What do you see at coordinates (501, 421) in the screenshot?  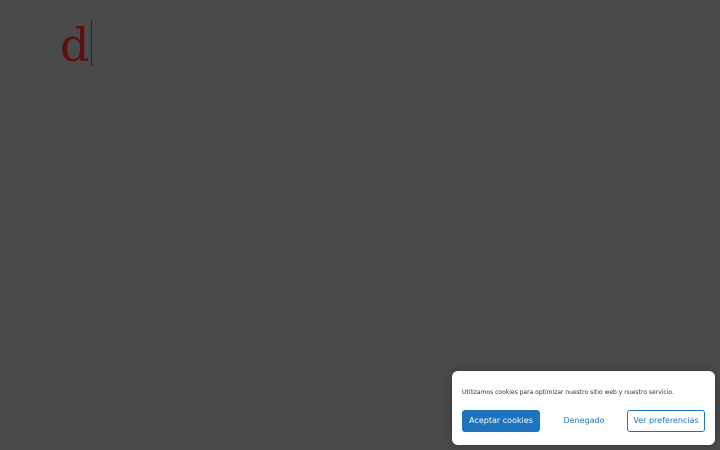 I see `accept-cookies-button: Aceptar cookies` at bounding box center [501, 421].